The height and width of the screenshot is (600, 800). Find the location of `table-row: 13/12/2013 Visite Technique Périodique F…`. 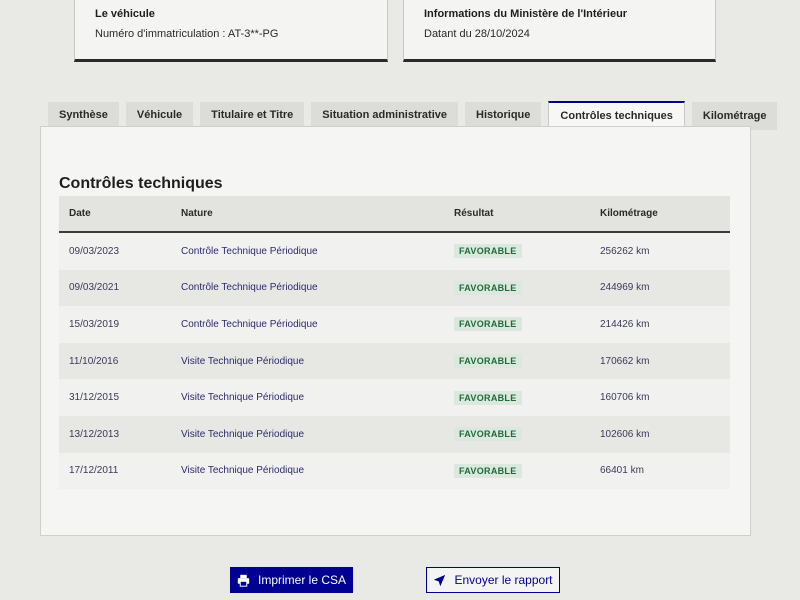

table-row: 13/12/2013 Visite Technique Périodique F… is located at coordinates (394, 434).